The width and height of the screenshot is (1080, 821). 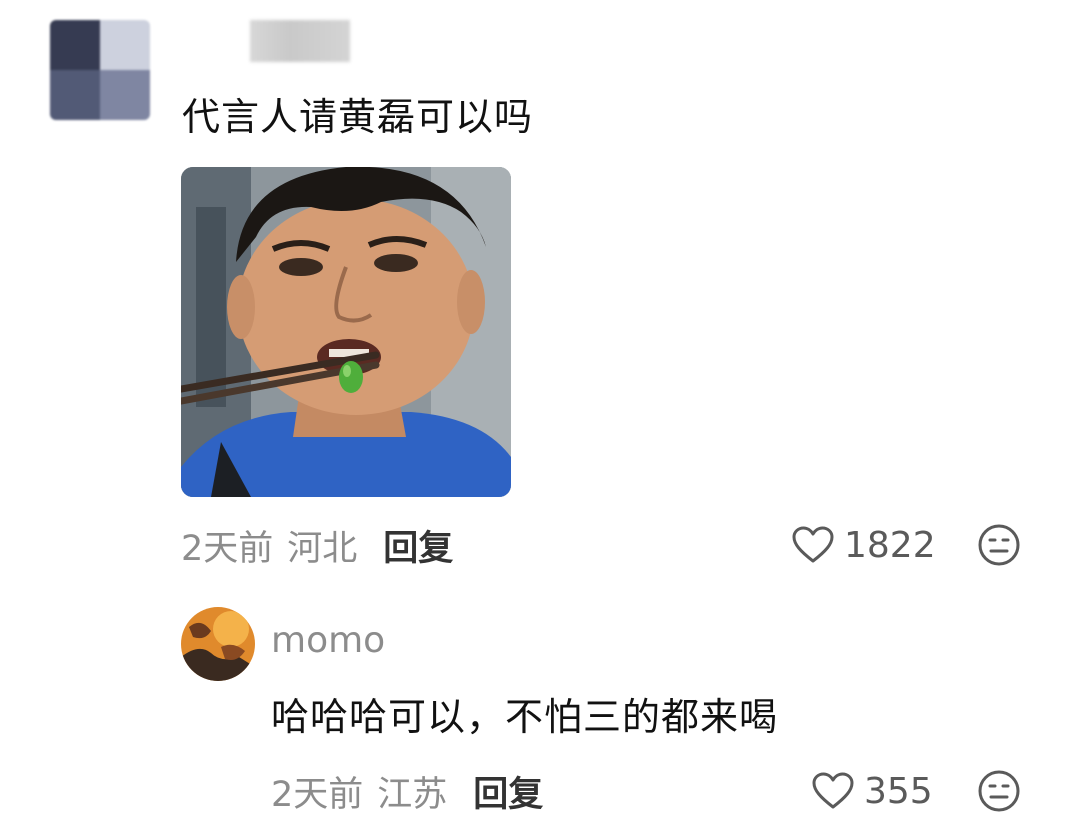 What do you see at coordinates (890, 545) in the screenshot?
I see `comment-like-count: 1822` at bounding box center [890, 545].